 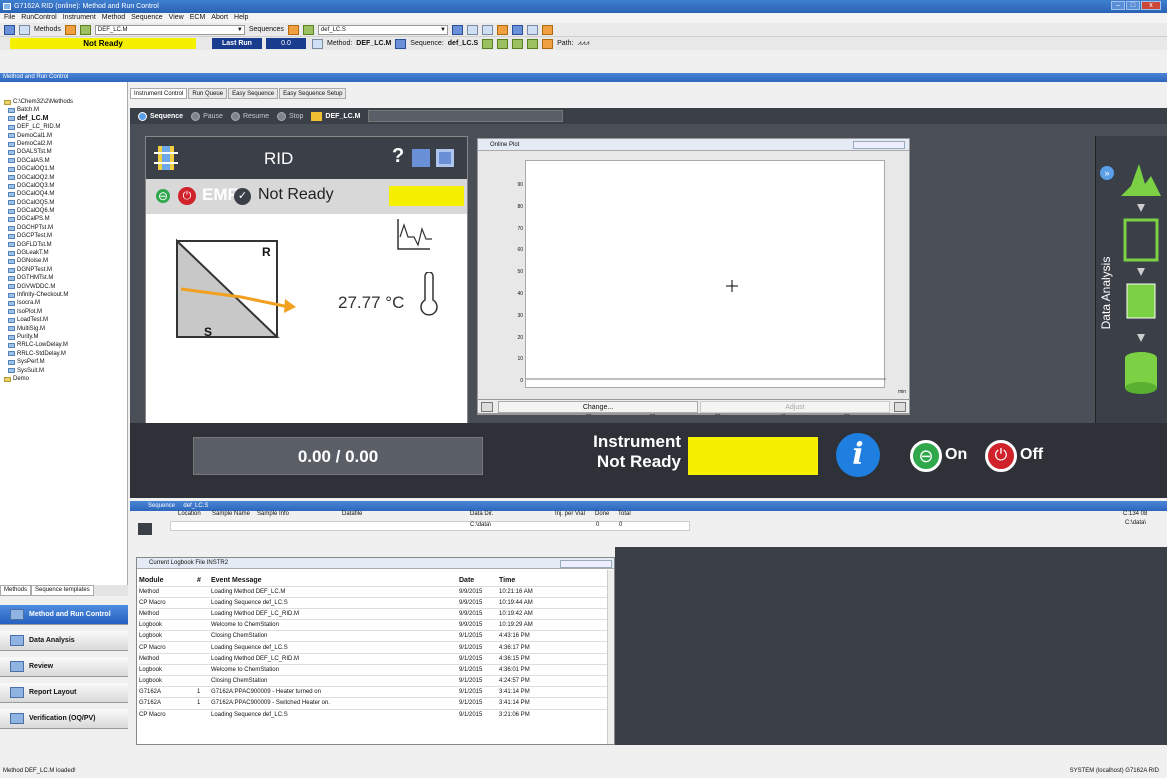 What do you see at coordinates (382, 29) in the screenshot?
I see `sequence-select: def_LC.S ▼` at bounding box center [382, 29].